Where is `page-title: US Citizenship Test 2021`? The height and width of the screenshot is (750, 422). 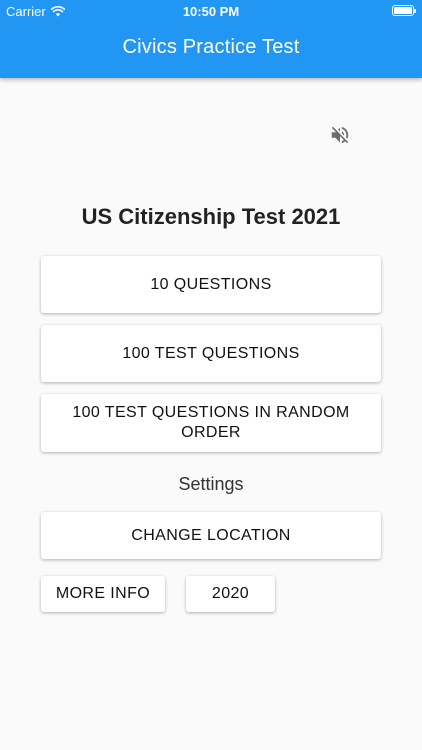
page-title: US Citizenship Test 2021 is located at coordinates (211, 216).